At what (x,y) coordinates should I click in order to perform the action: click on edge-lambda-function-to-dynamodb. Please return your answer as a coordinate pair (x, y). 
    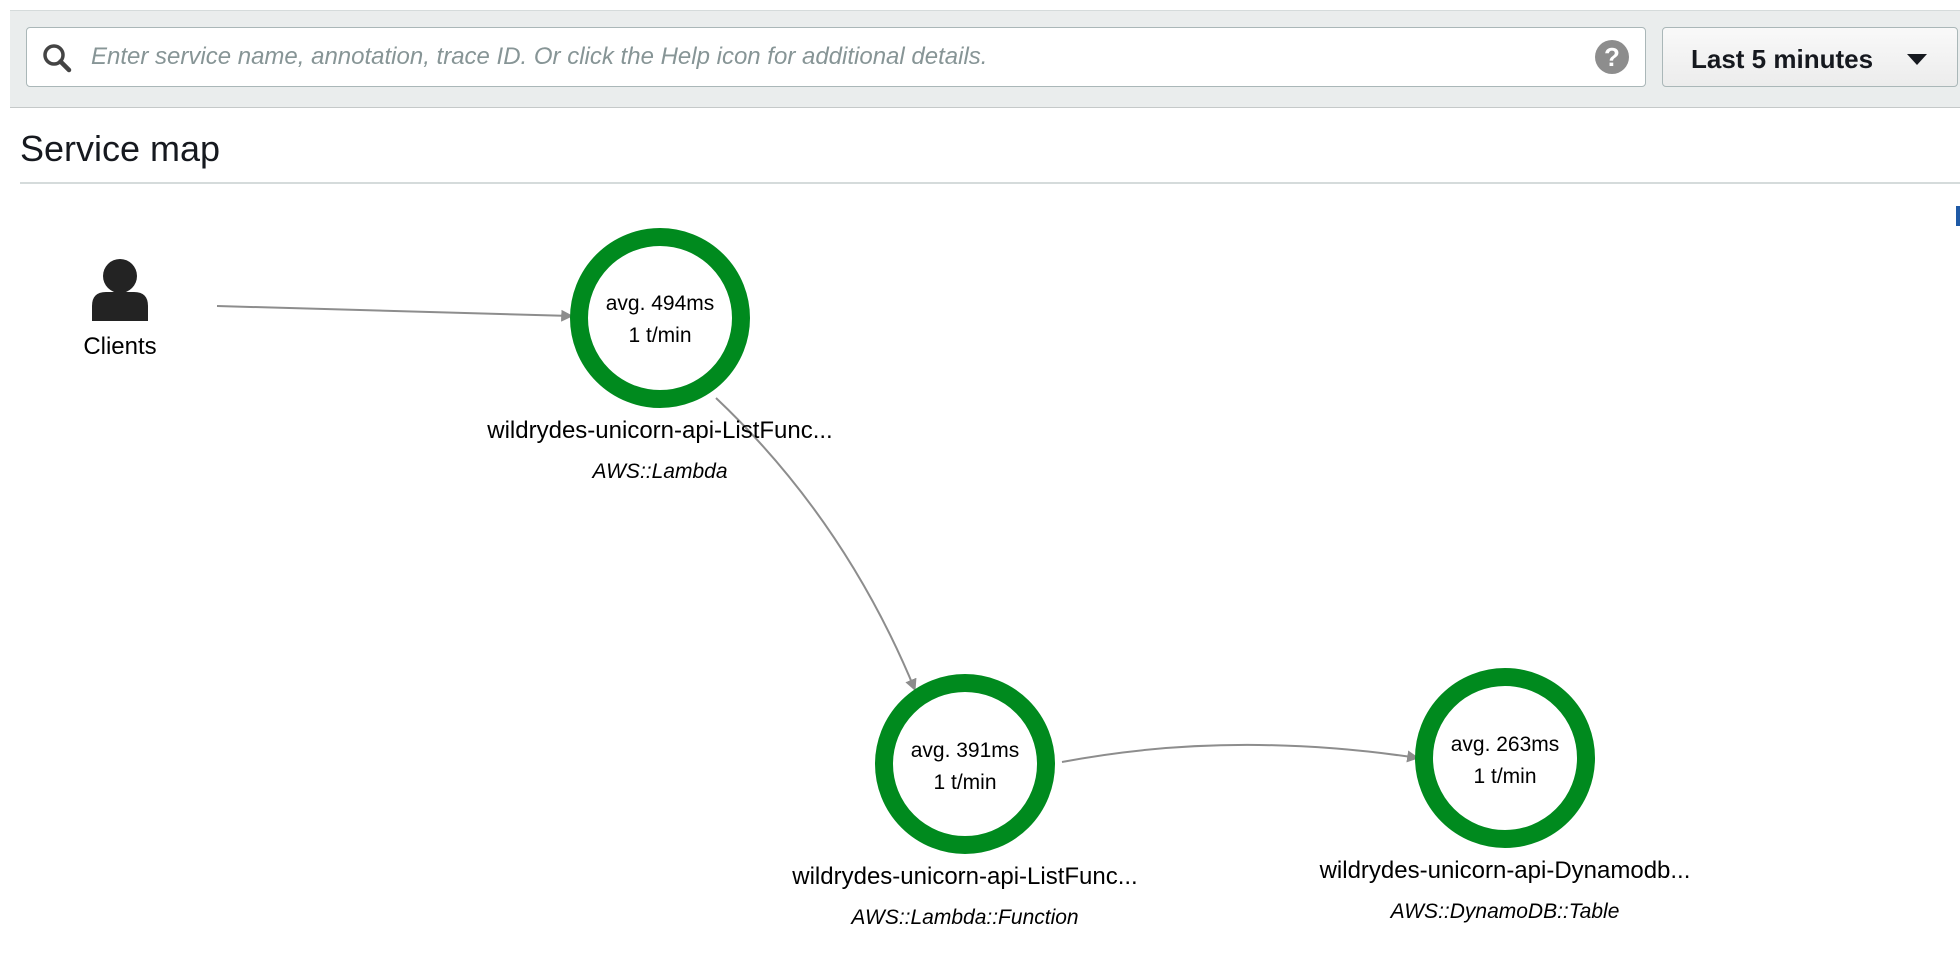
    Looking at the image, I should click on (1240, 753).